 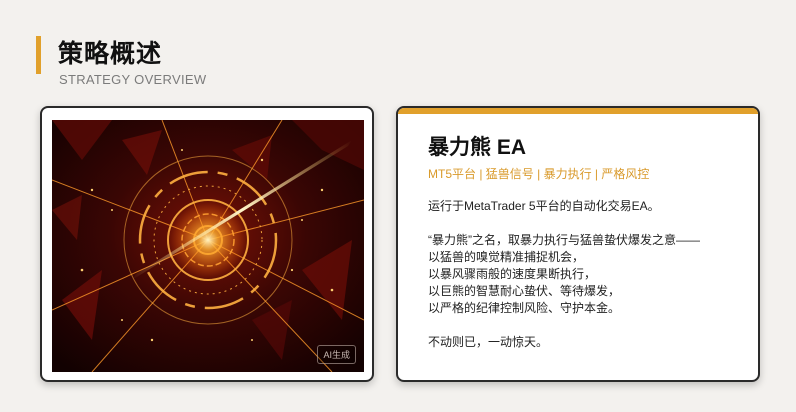 What do you see at coordinates (110, 54) in the screenshot?
I see `page-title: 策略概述` at bounding box center [110, 54].